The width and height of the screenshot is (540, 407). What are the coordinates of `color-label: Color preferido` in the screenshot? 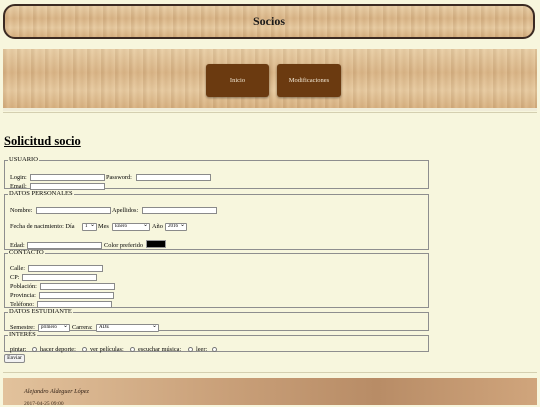 It's located at (123, 245).